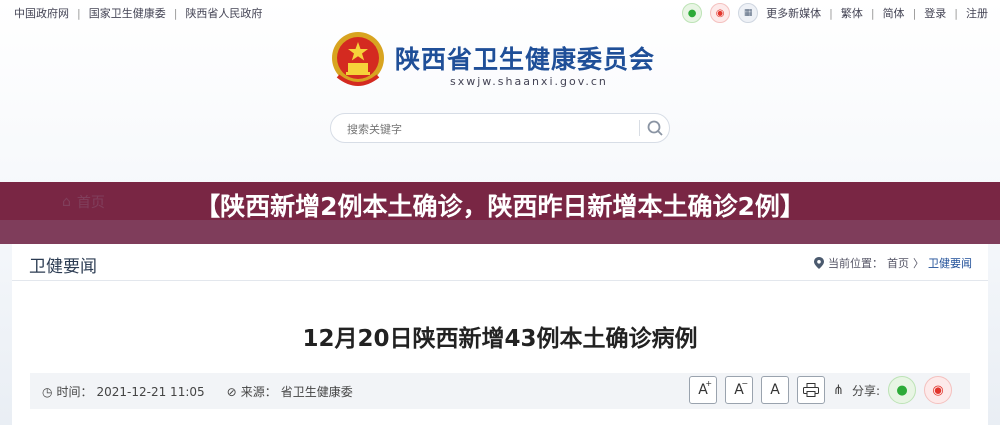 This screenshot has width=1000, height=425. Describe the element at coordinates (223, 13) in the screenshot. I see `link-shaanxi-gov: 陕西省人民政府` at that location.